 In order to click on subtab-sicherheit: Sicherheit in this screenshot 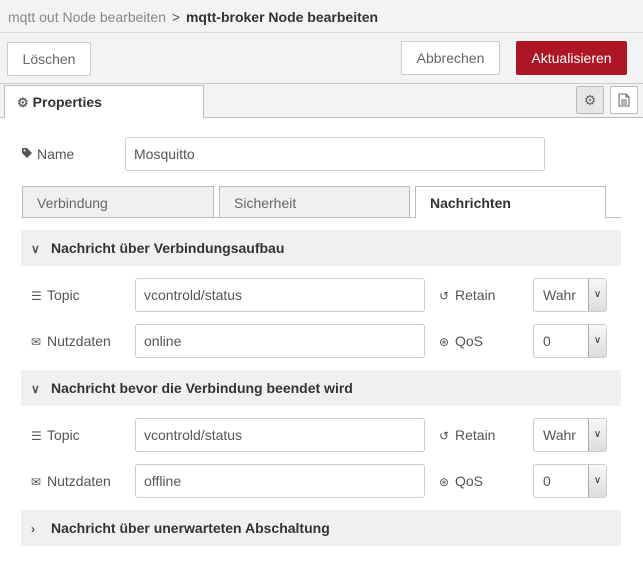, I will do `click(314, 202)`.